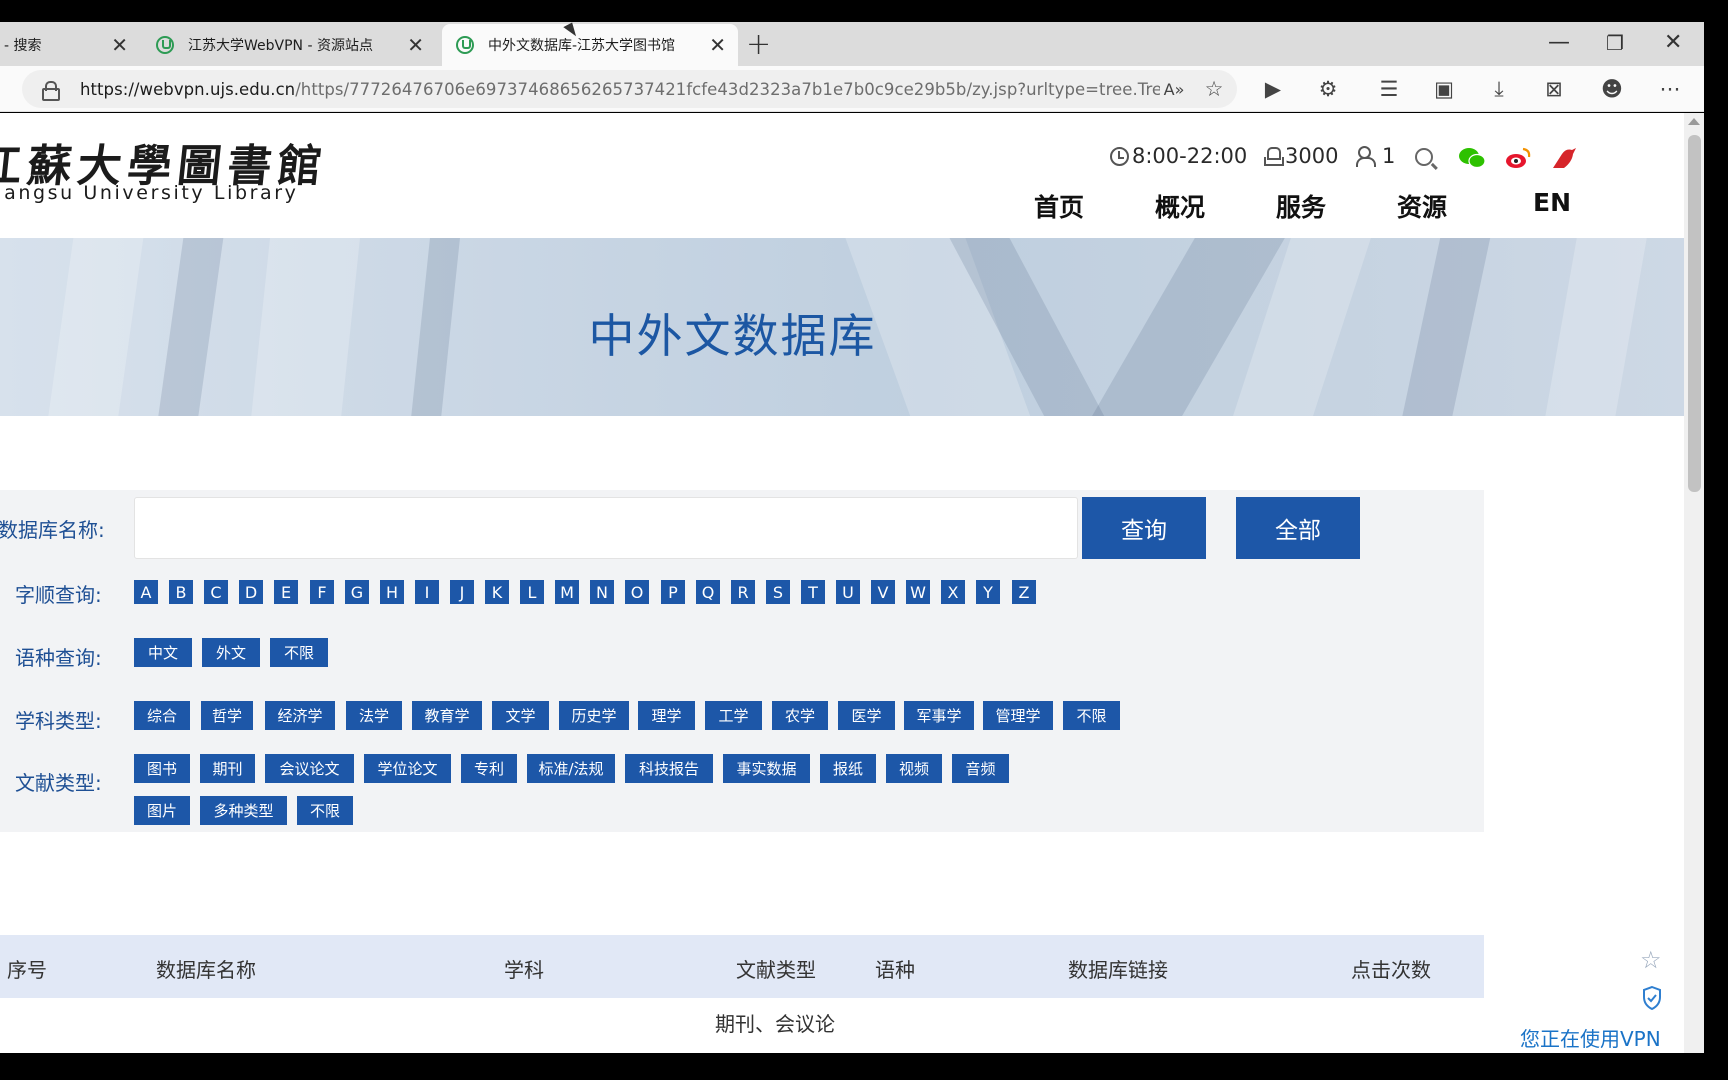 The width and height of the screenshot is (1728, 1080). I want to click on subject-chip: 哲学, so click(227, 715).